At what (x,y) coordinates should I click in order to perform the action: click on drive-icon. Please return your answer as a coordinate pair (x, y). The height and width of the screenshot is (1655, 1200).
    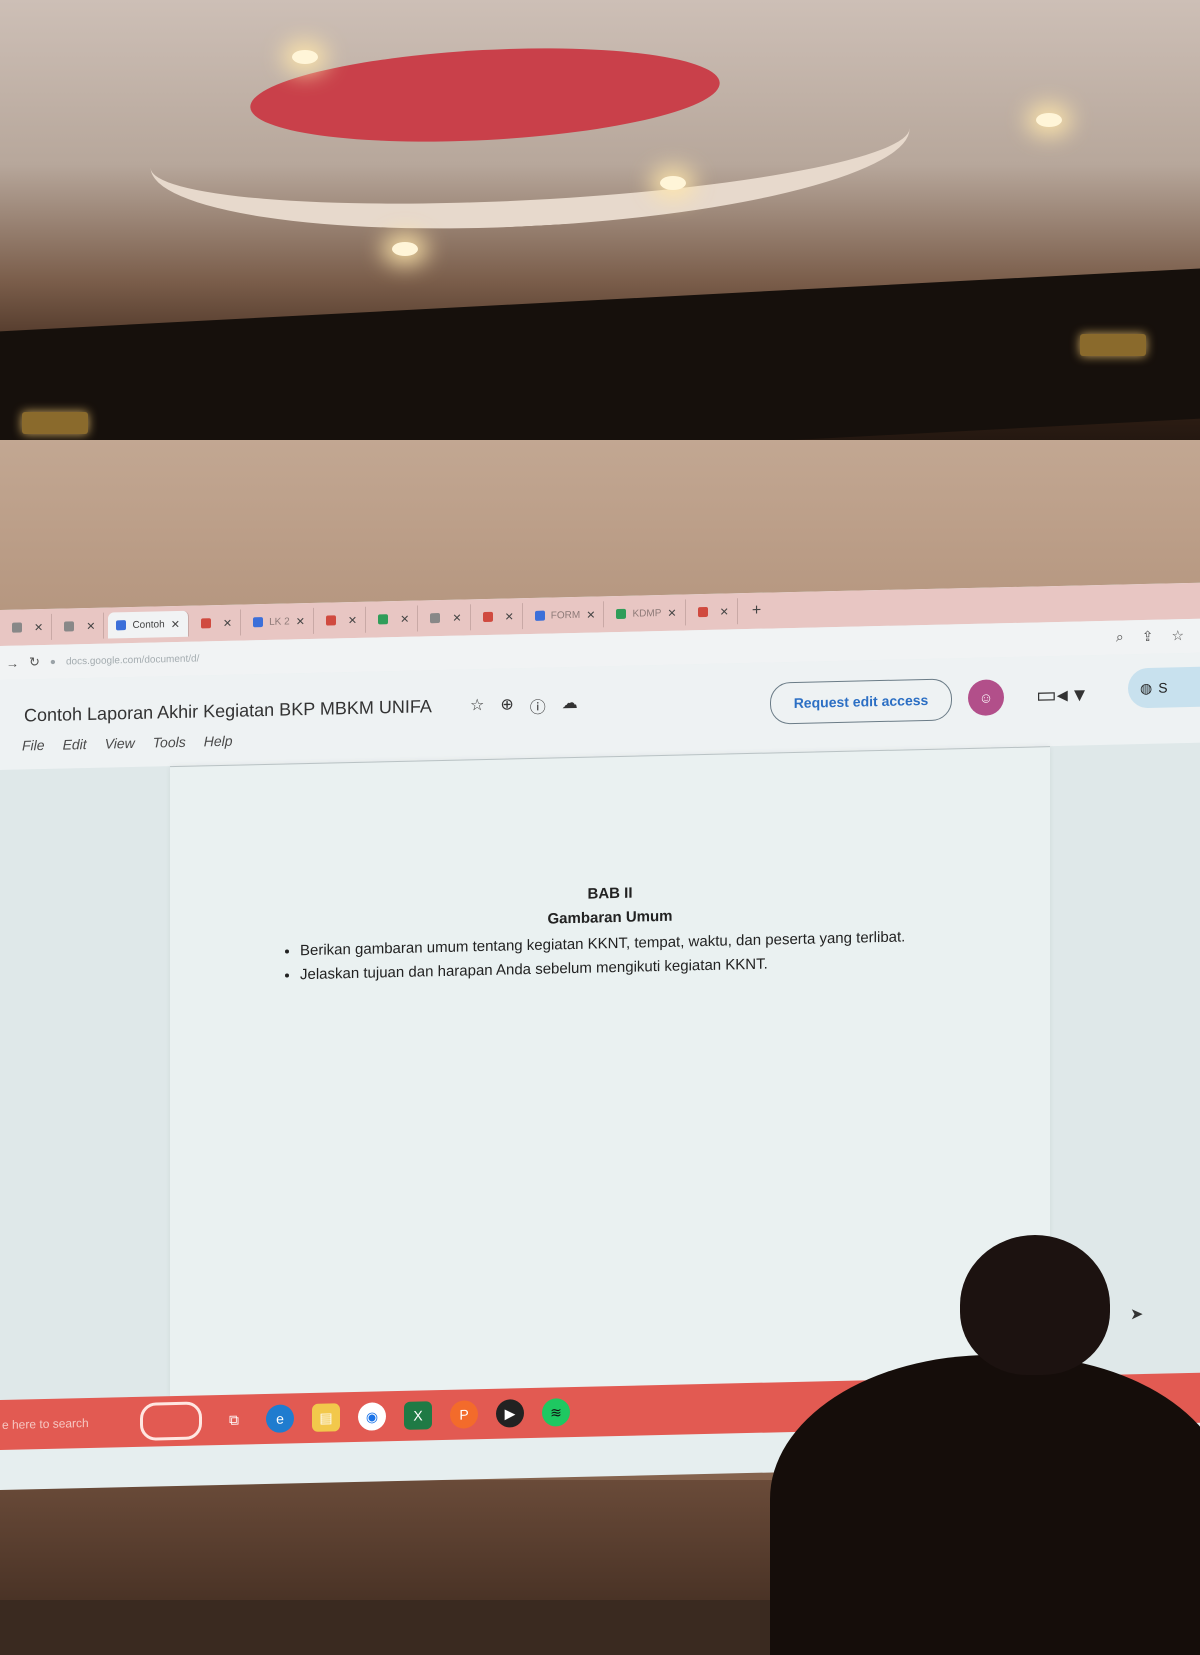
    Looking at the image, I should click on (383, 619).